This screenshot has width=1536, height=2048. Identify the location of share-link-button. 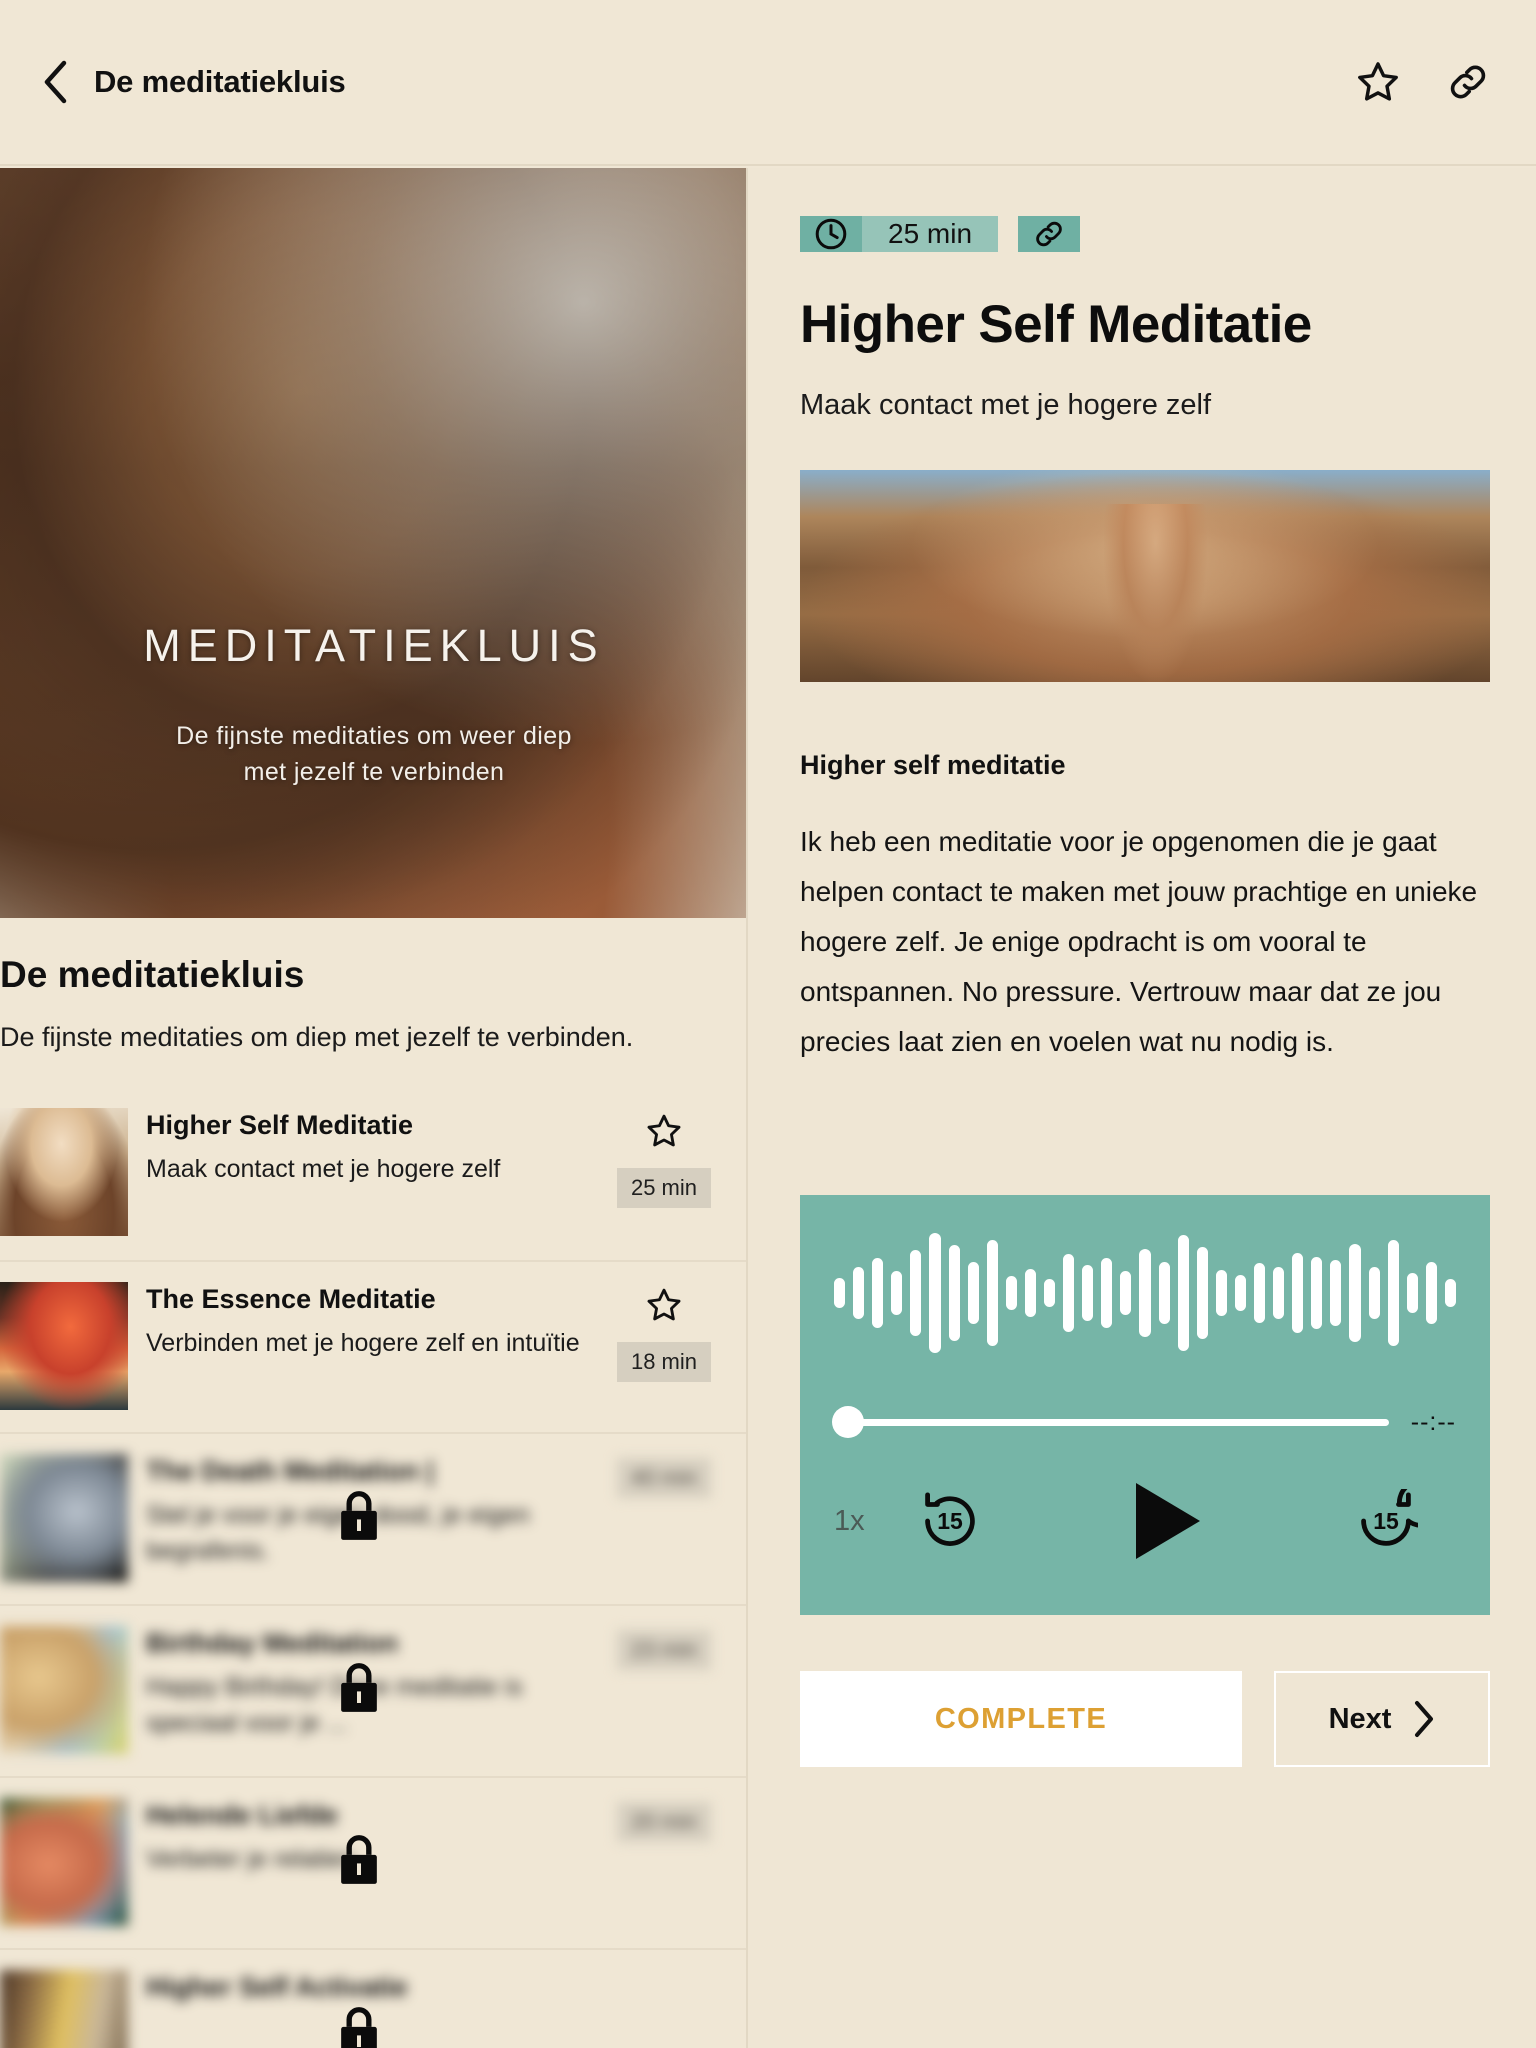
(1468, 82).